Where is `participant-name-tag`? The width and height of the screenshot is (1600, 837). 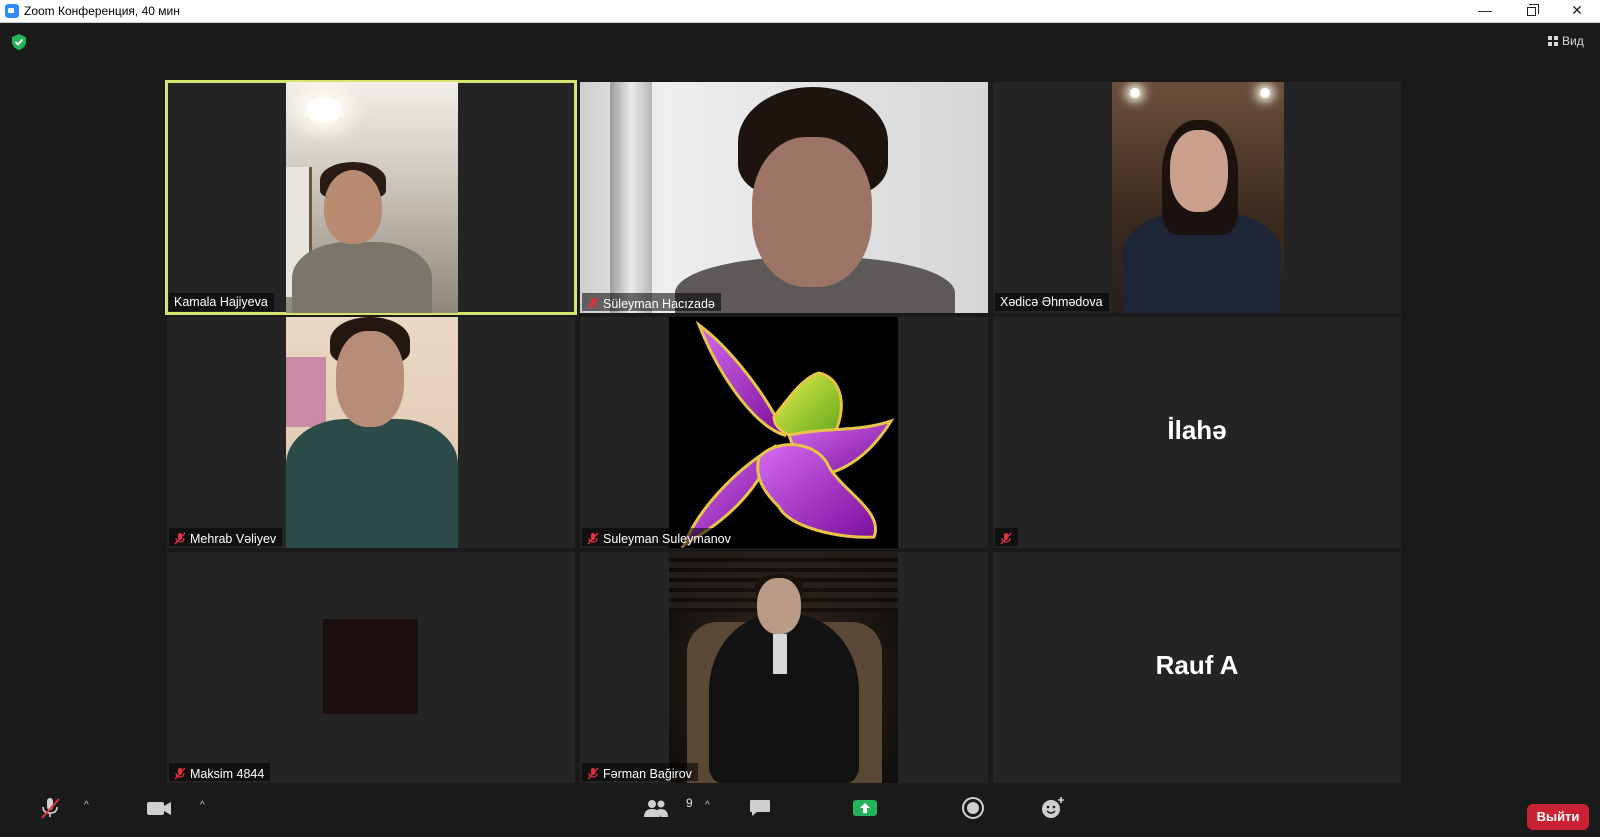 participant-name-tag is located at coordinates (1006, 537).